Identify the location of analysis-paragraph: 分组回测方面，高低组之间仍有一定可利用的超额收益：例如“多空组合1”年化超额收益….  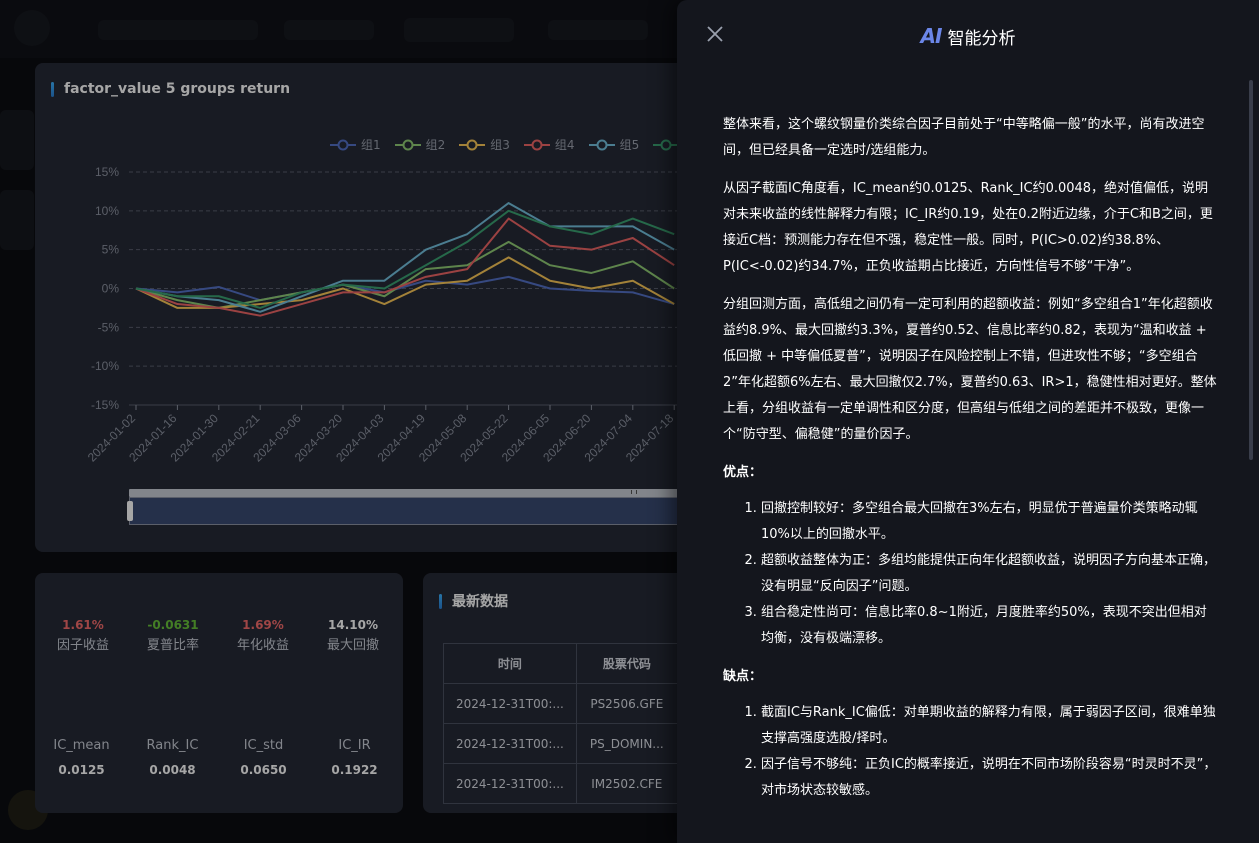
(970, 369).